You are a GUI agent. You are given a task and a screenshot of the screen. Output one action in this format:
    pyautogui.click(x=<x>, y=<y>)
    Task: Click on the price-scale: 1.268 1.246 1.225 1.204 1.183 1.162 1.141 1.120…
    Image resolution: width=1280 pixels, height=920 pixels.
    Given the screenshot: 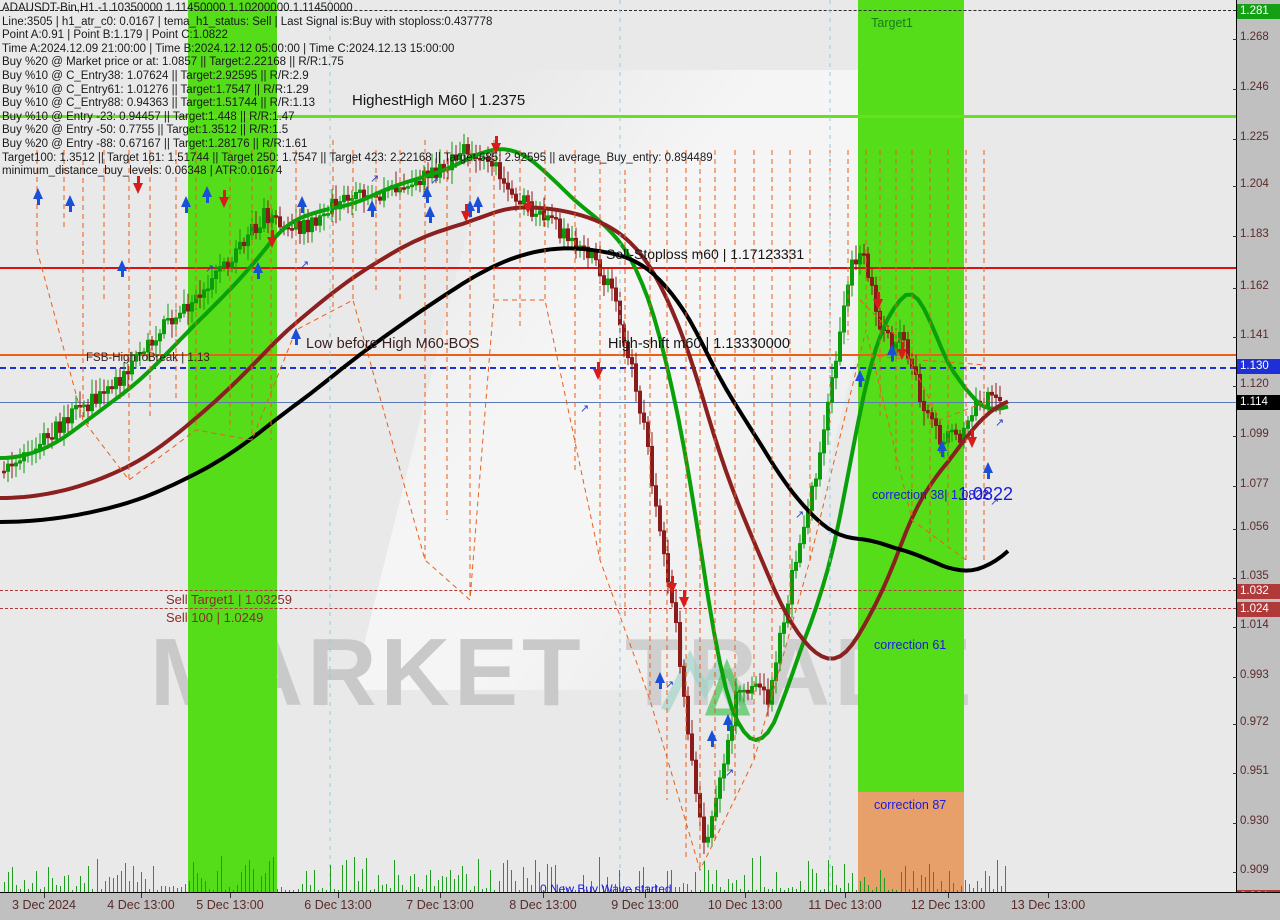 What is the action you would take?
    pyautogui.click(x=1256, y=452)
    